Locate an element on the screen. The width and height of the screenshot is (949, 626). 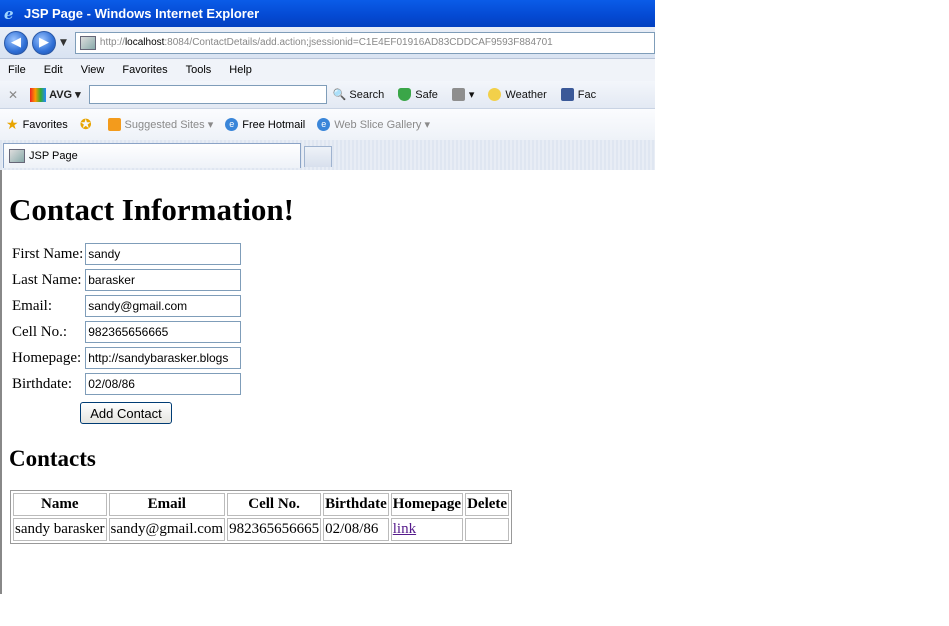
last-name-field is located at coordinates (163, 280).